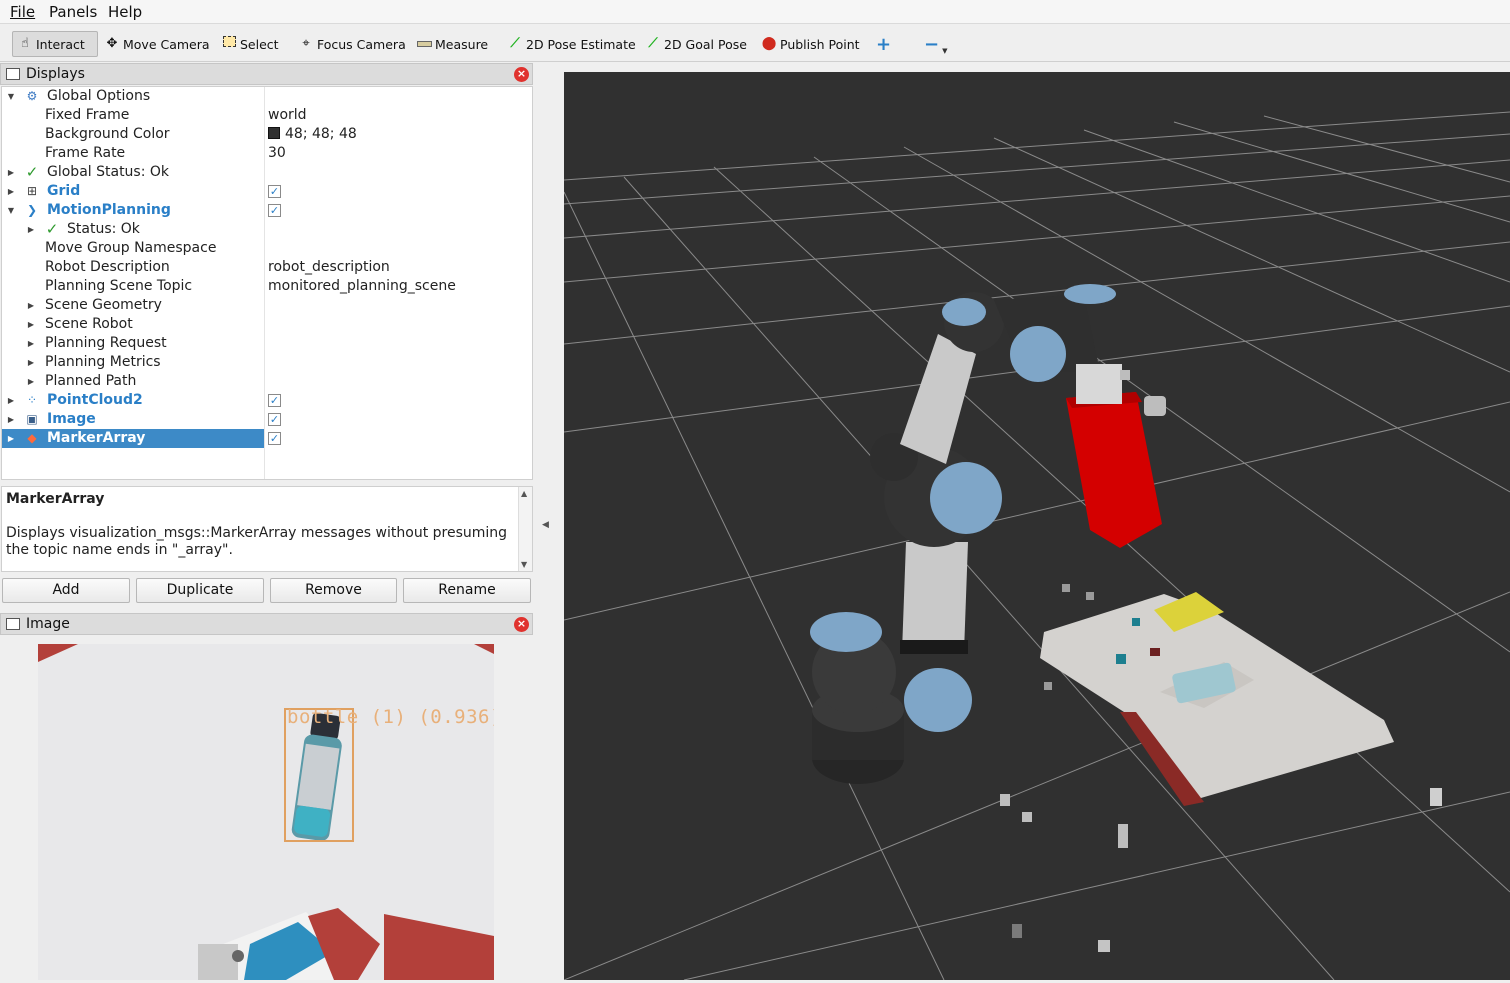 This screenshot has width=1510, height=983. I want to click on tree-row-label: Planning Request, so click(106, 343).